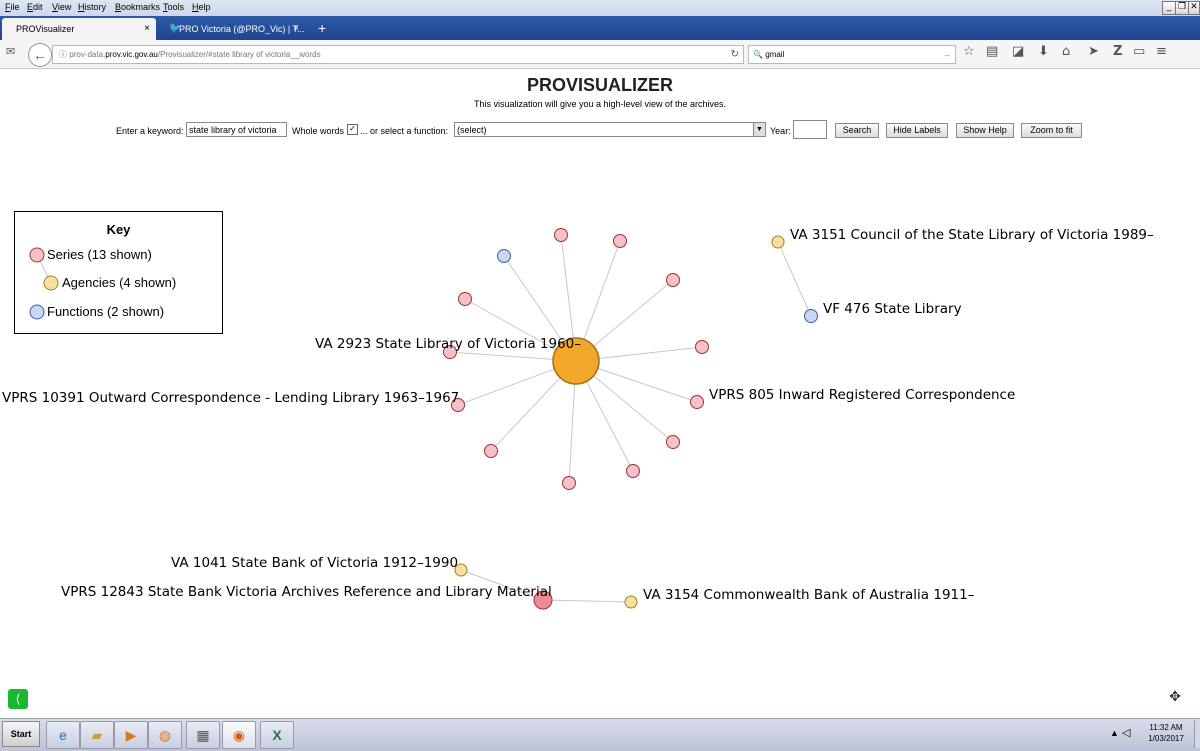 This screenshot has height=751, width=1200. What do you see at coordinates (118, 229) in the screenshot?
I see `legend-title: Key` at bounding box center [118, 229].